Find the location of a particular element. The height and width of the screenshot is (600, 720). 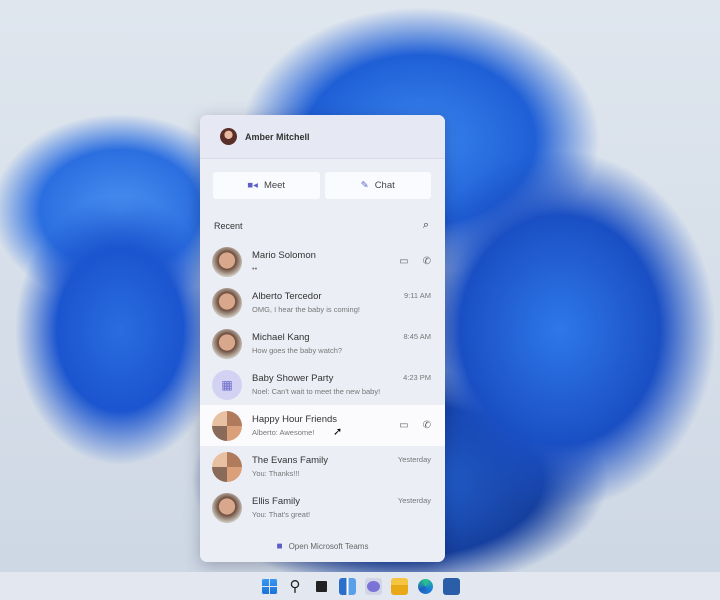

user-name: Amber Mitchell is located at coordinates (277, 136).